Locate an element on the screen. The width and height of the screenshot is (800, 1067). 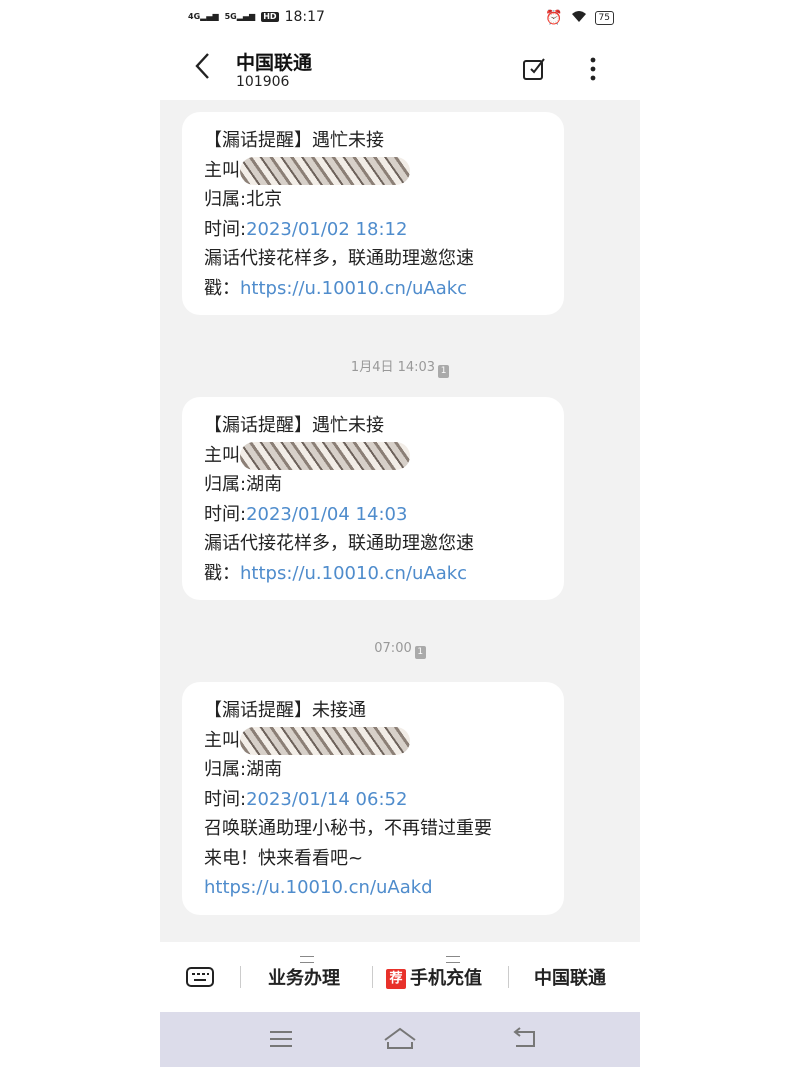
menu-item-recharge-label: 手机充值 is located at coordinates (446, 978).